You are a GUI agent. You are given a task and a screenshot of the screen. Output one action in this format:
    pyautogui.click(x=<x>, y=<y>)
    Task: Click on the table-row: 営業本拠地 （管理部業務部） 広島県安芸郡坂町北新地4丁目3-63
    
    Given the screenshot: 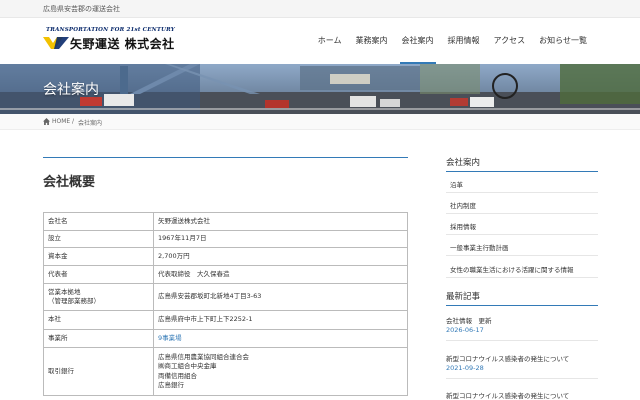 What is the action you would take?
    pyautogui.click(x=225, y=297)
    